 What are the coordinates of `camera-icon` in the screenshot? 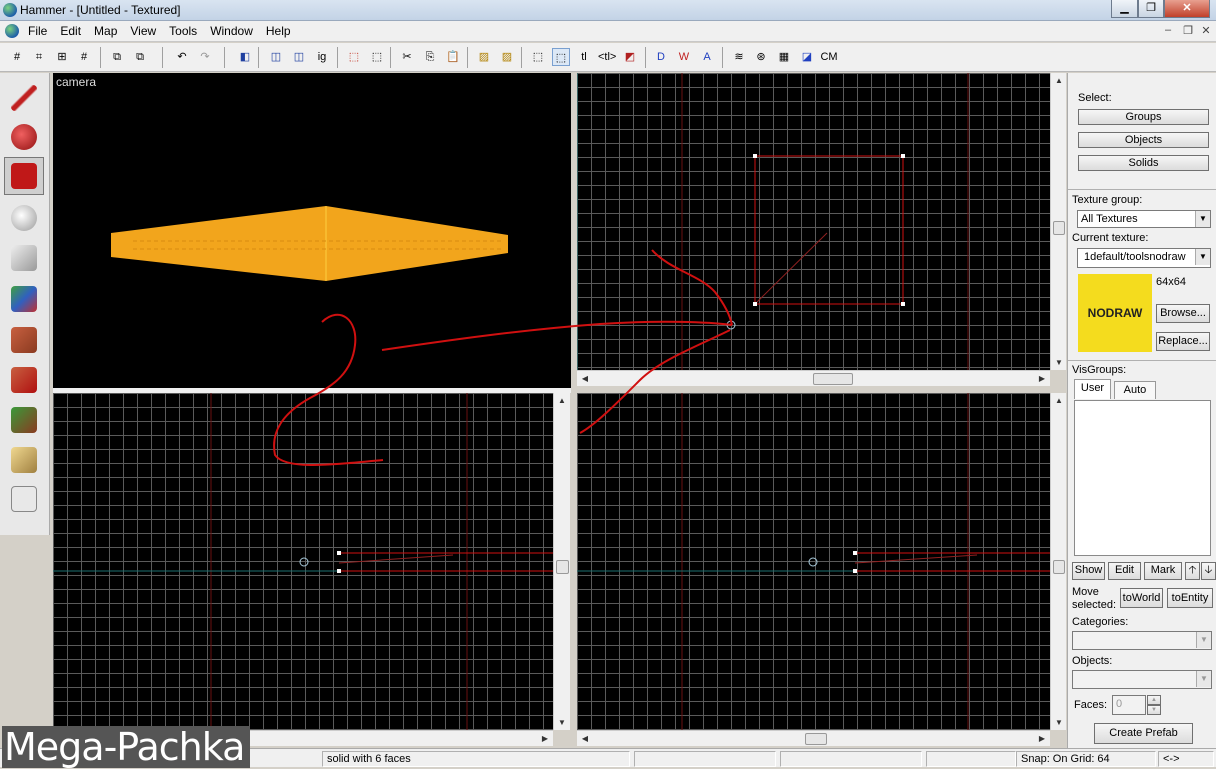 It's located at (24, 176).